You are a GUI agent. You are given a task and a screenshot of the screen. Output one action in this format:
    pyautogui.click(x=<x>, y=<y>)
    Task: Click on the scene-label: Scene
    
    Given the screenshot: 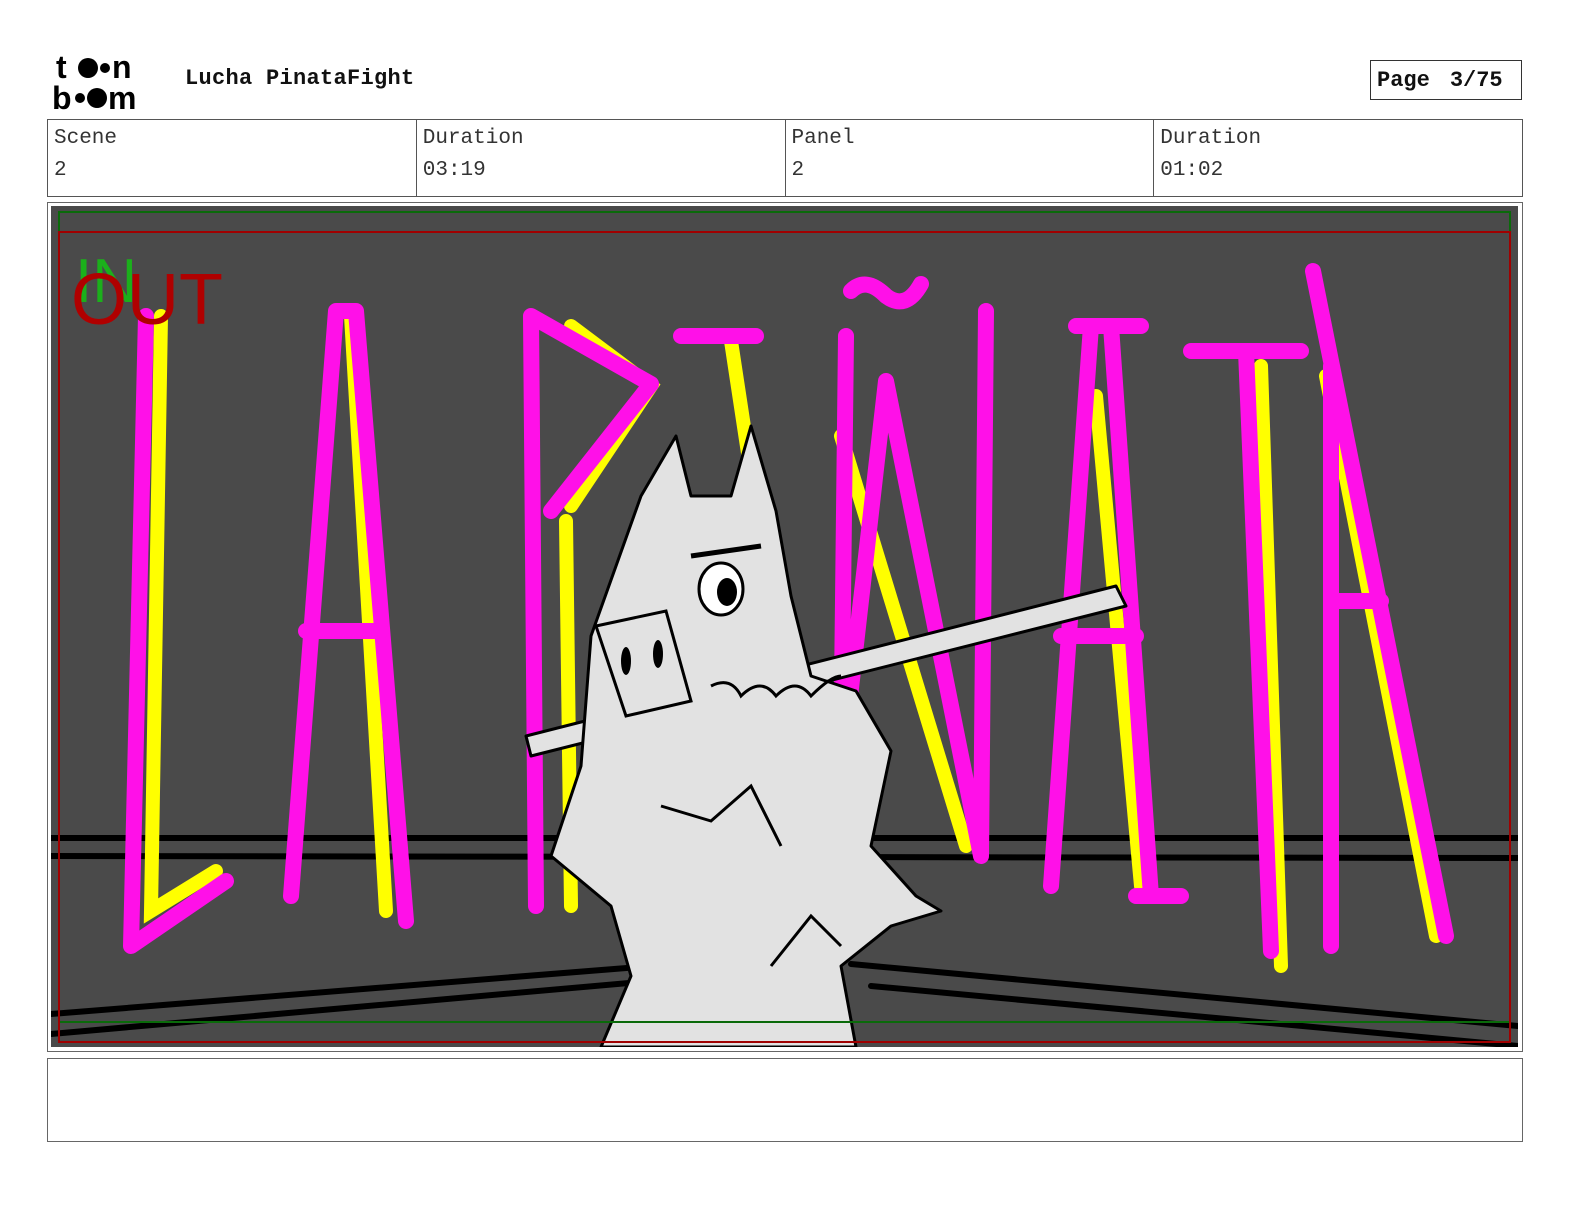 What is the action you would take?
    pyautogui.click(x=86, y=138)
    